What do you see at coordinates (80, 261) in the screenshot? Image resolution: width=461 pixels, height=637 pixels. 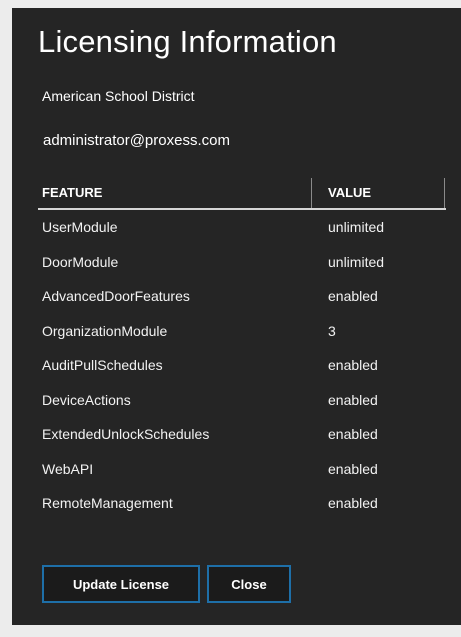 I see `feature-cell: DoorModule` at bounding box center [80, 261].